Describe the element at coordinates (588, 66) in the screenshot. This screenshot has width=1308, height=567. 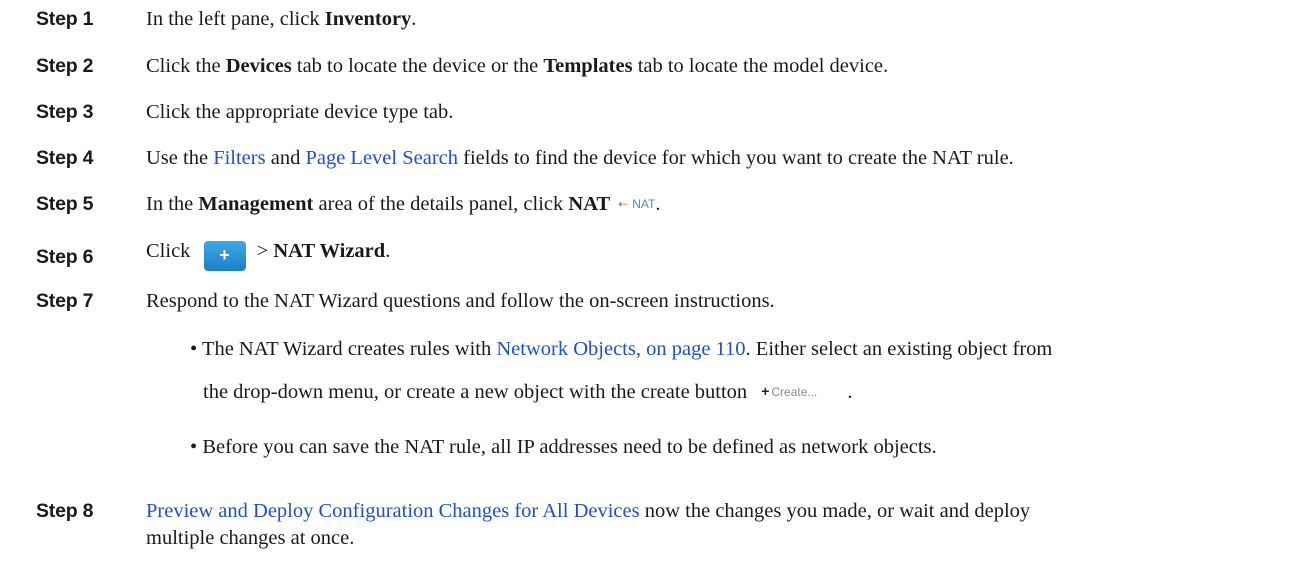
I see `templates-term: Templates` at that location.